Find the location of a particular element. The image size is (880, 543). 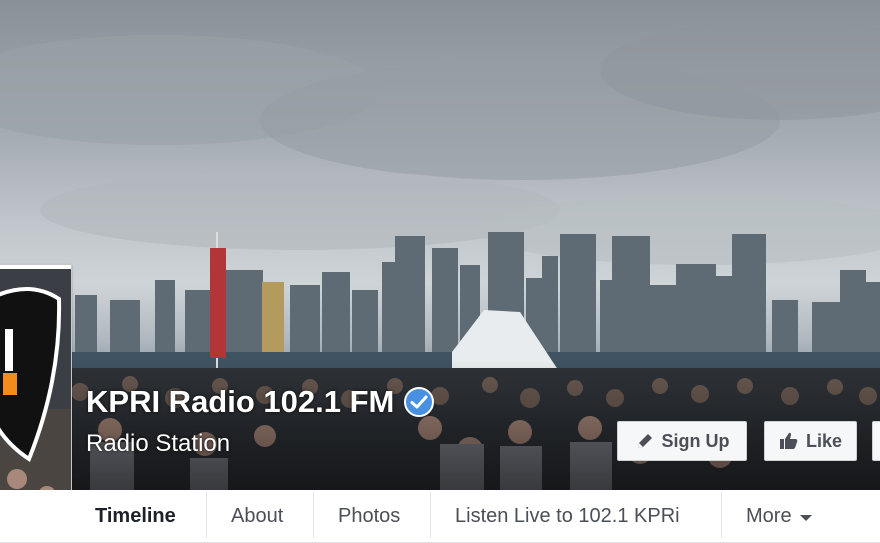

tab-photos-label: Photos is located at coordinates (369, 515).